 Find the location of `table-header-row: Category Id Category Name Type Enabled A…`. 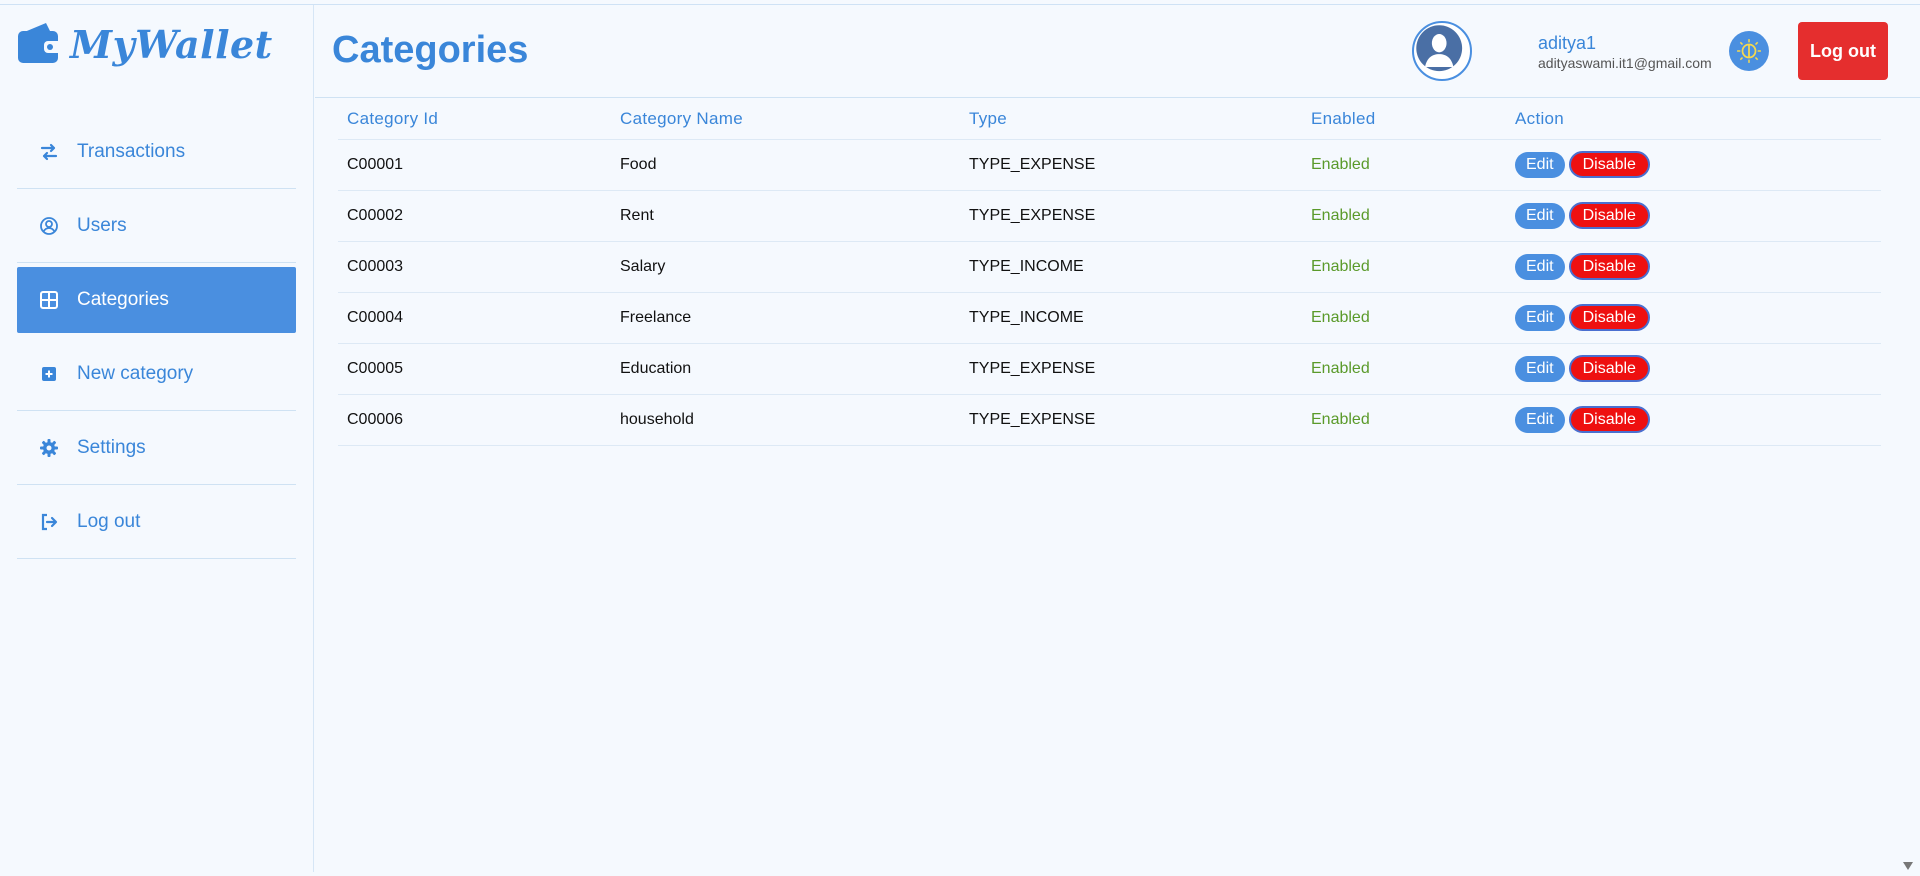

table-header-row: Category Id Category Name Type Enabled A… is located at coordinates (1109, 119).